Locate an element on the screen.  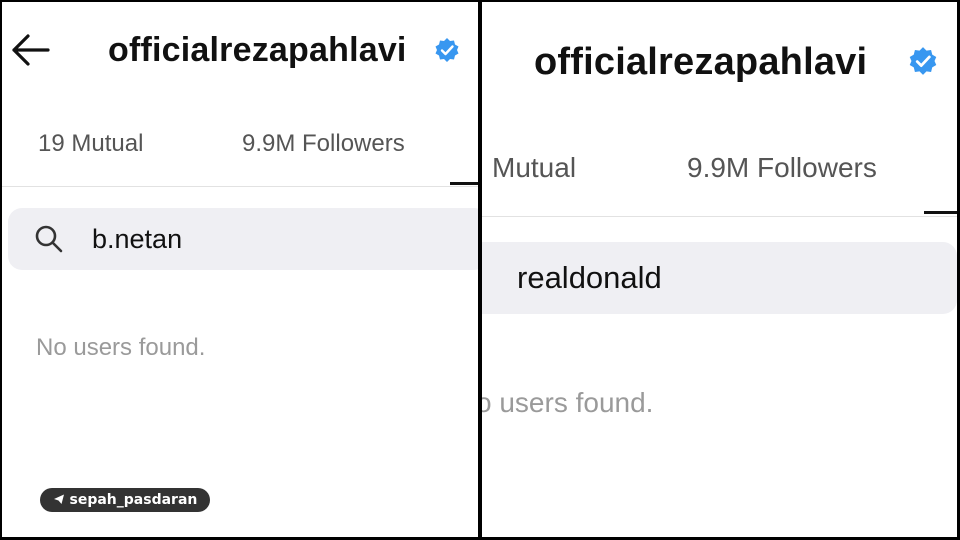
watermark-badge: sepah_pasdaran is located at coordinates (125, 500).